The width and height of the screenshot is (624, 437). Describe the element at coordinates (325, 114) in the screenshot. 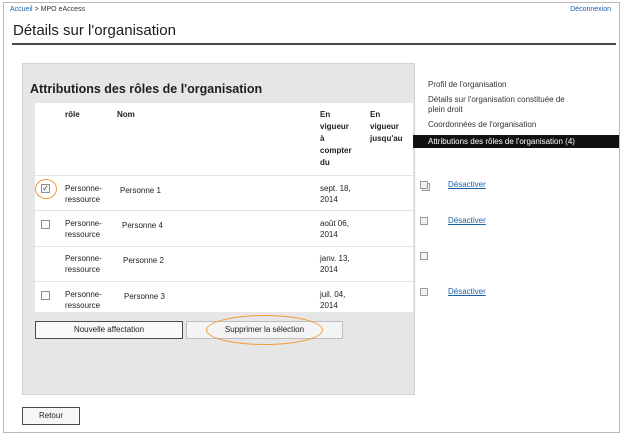

I see `column-header-start-line: En` at that location.